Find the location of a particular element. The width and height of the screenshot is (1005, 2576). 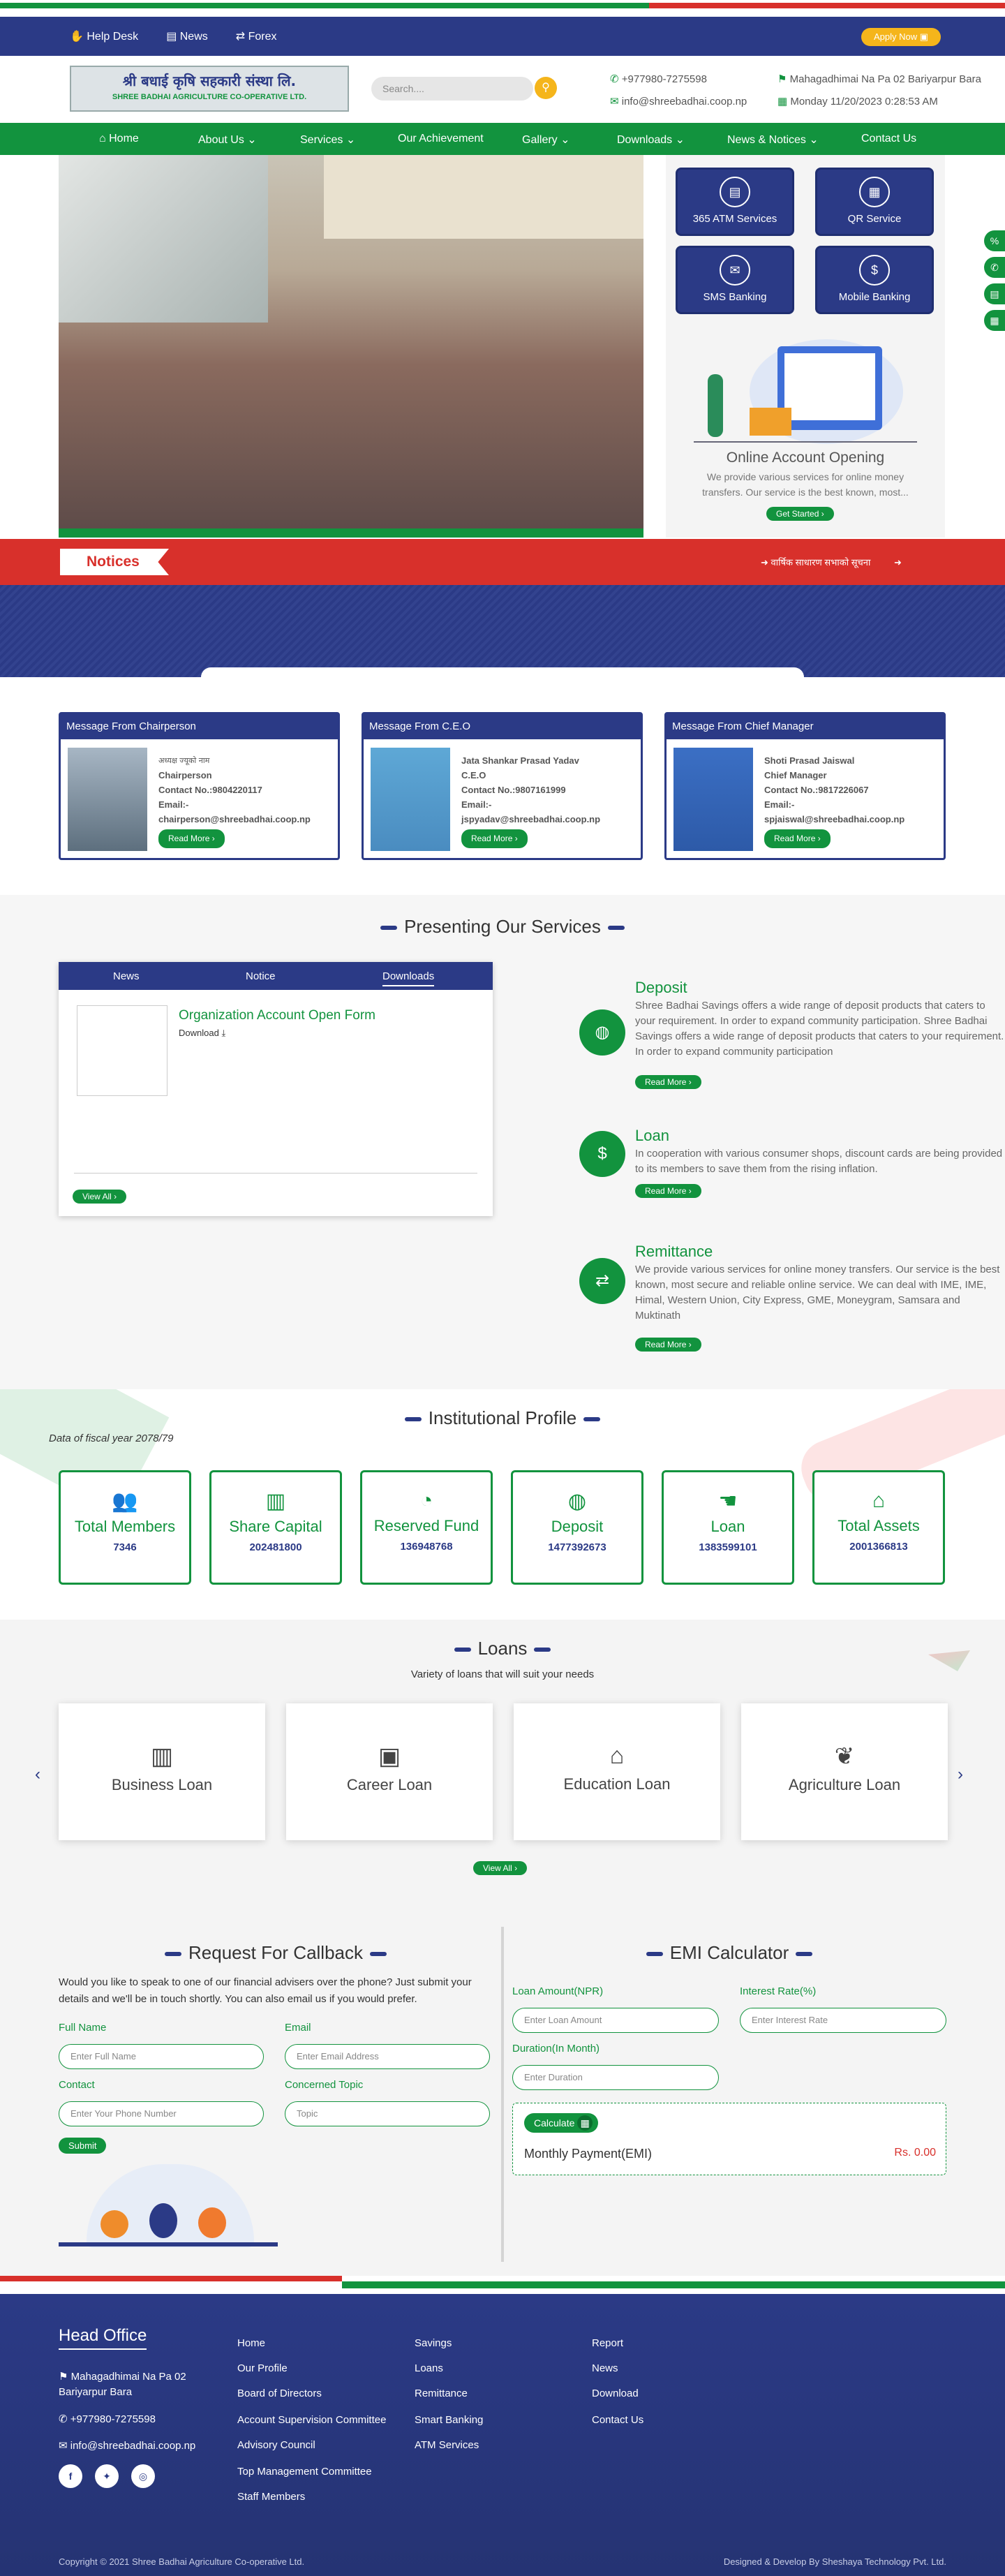

calculate-button: Calculate ▦ is located at coordinates (561, 2123).